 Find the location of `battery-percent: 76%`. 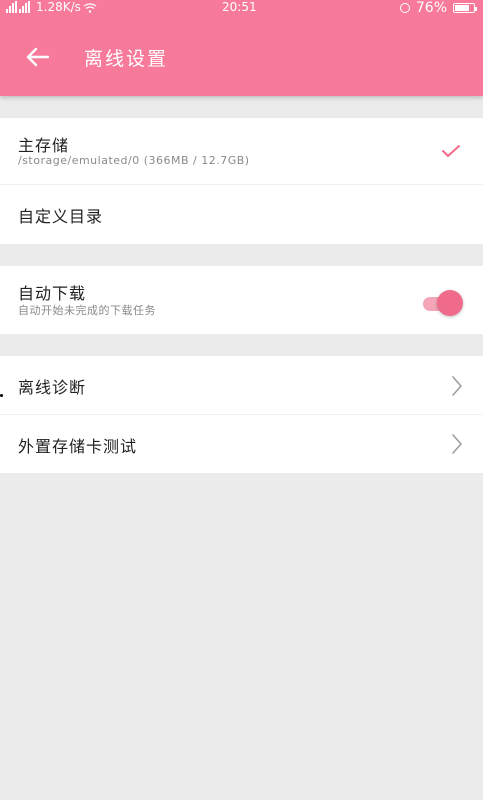

battery-percent: 76% is located at coordinates (431, 8).